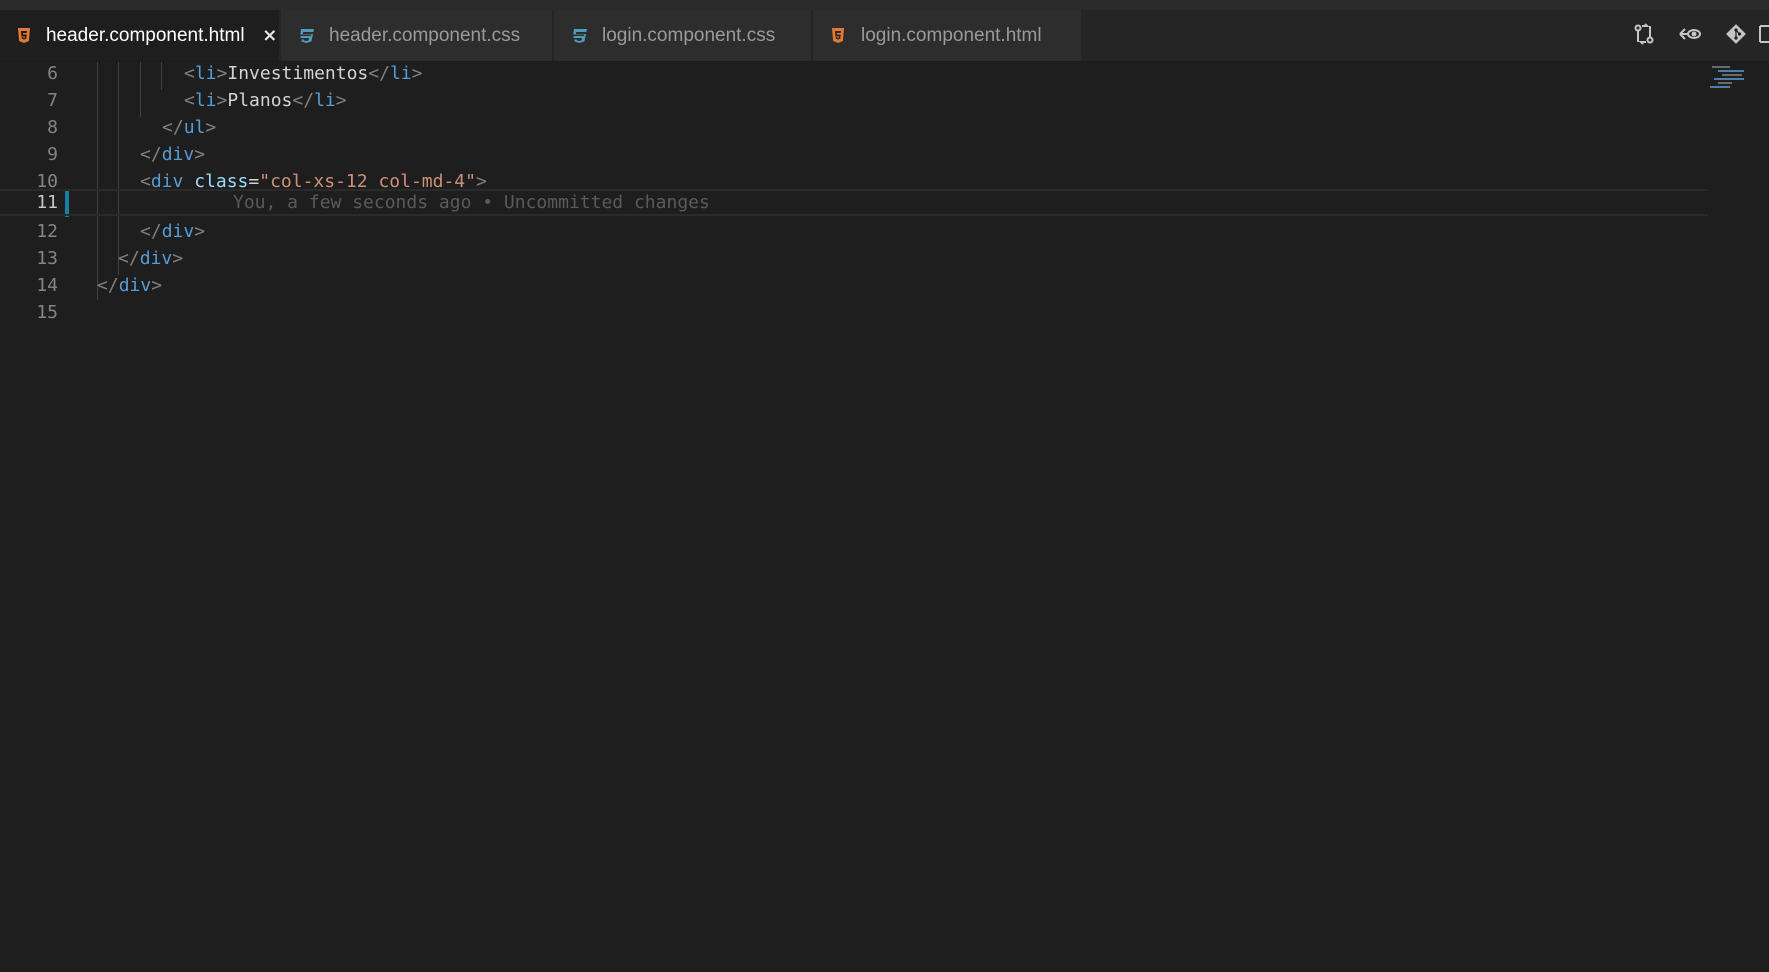 This screenshot has width=1769, height=972. Describe the element at coordinates (854, 231) in the screenshot. I see `code-line: 12 </div>` at that location.